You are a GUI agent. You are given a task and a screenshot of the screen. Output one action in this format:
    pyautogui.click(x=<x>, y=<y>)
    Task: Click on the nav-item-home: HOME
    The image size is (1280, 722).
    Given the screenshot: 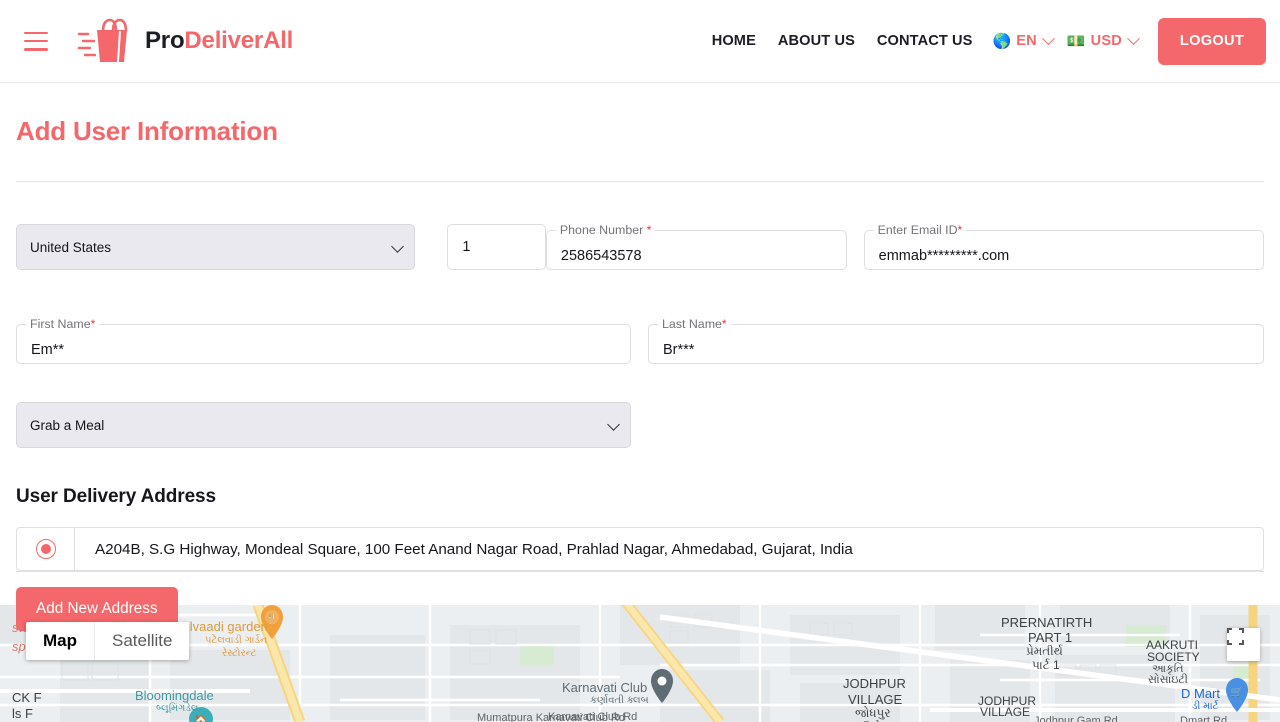 What is the action you would take?
    pyautogui.click(x=734, y=41)
    